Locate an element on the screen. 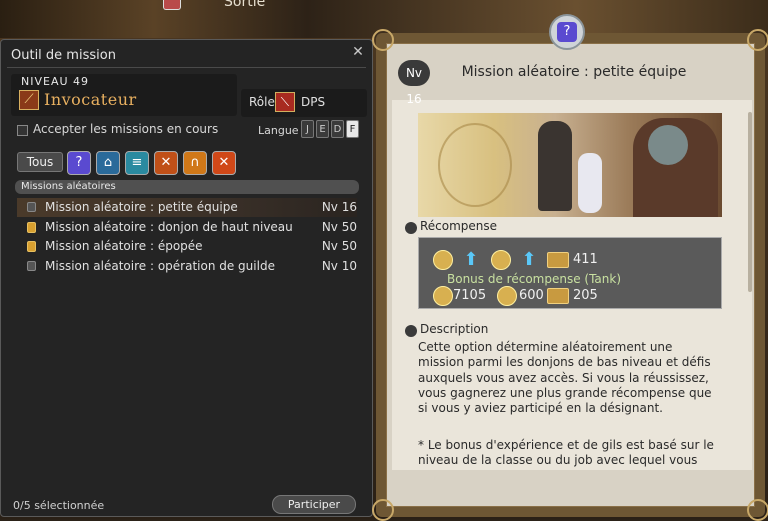 Image resolution: width=768 pixels, height=521 pixels. accept-checkbox is located at coordinates (22, 130).